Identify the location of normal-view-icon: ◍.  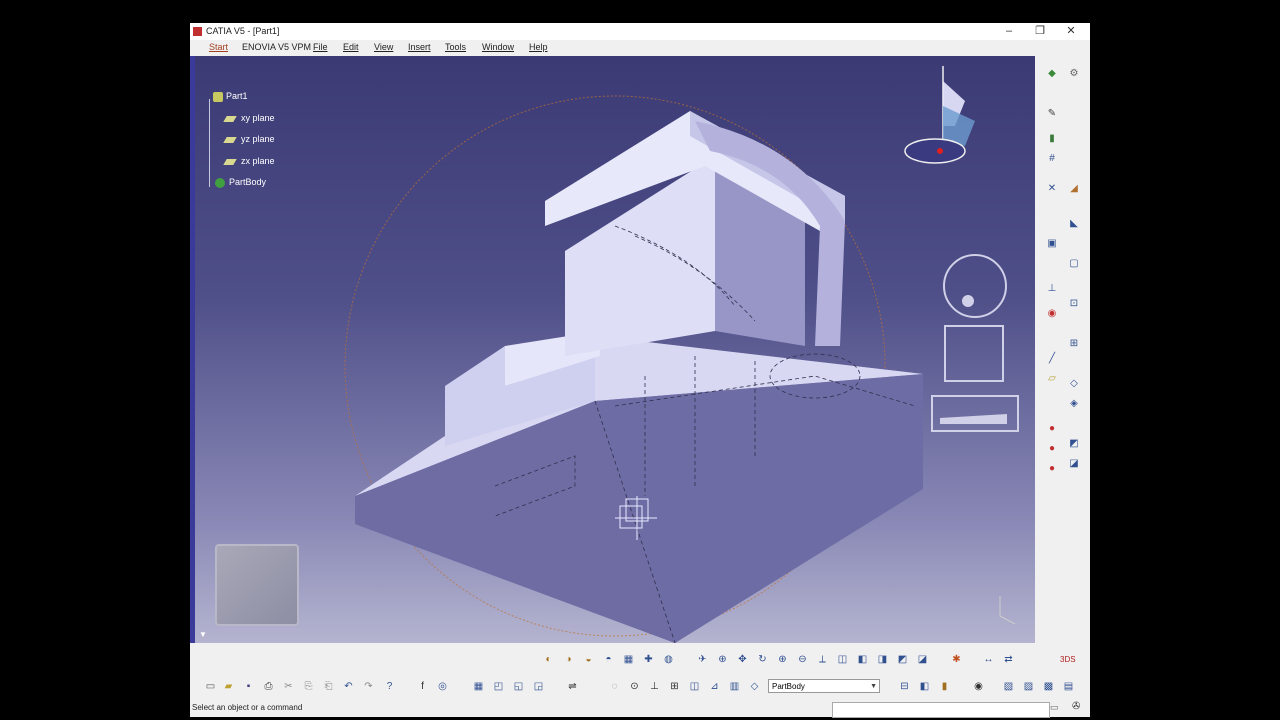
(668, 659).